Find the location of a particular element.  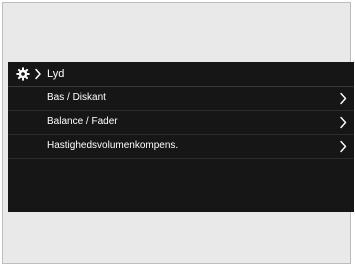

menu-item-label: Hastighedsvolumenkompens. is located at coordinates (113, 145).